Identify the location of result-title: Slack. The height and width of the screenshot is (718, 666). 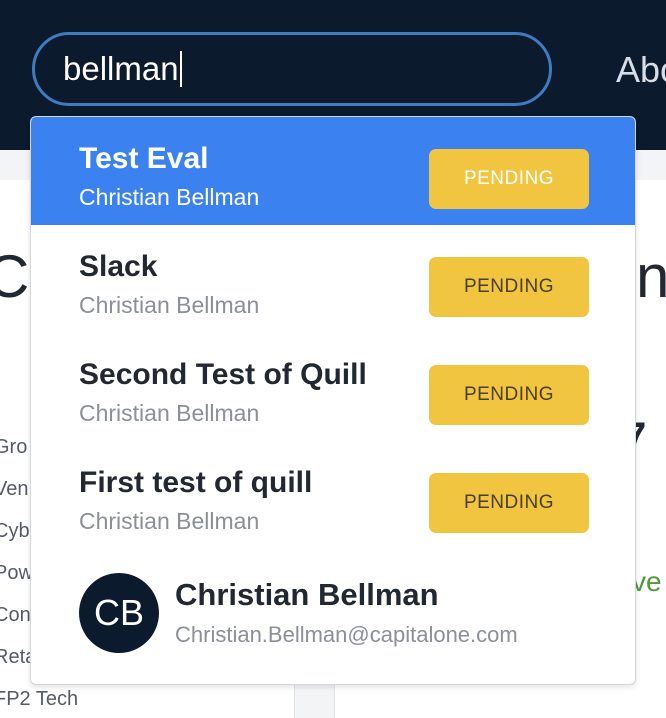
(118, 266).